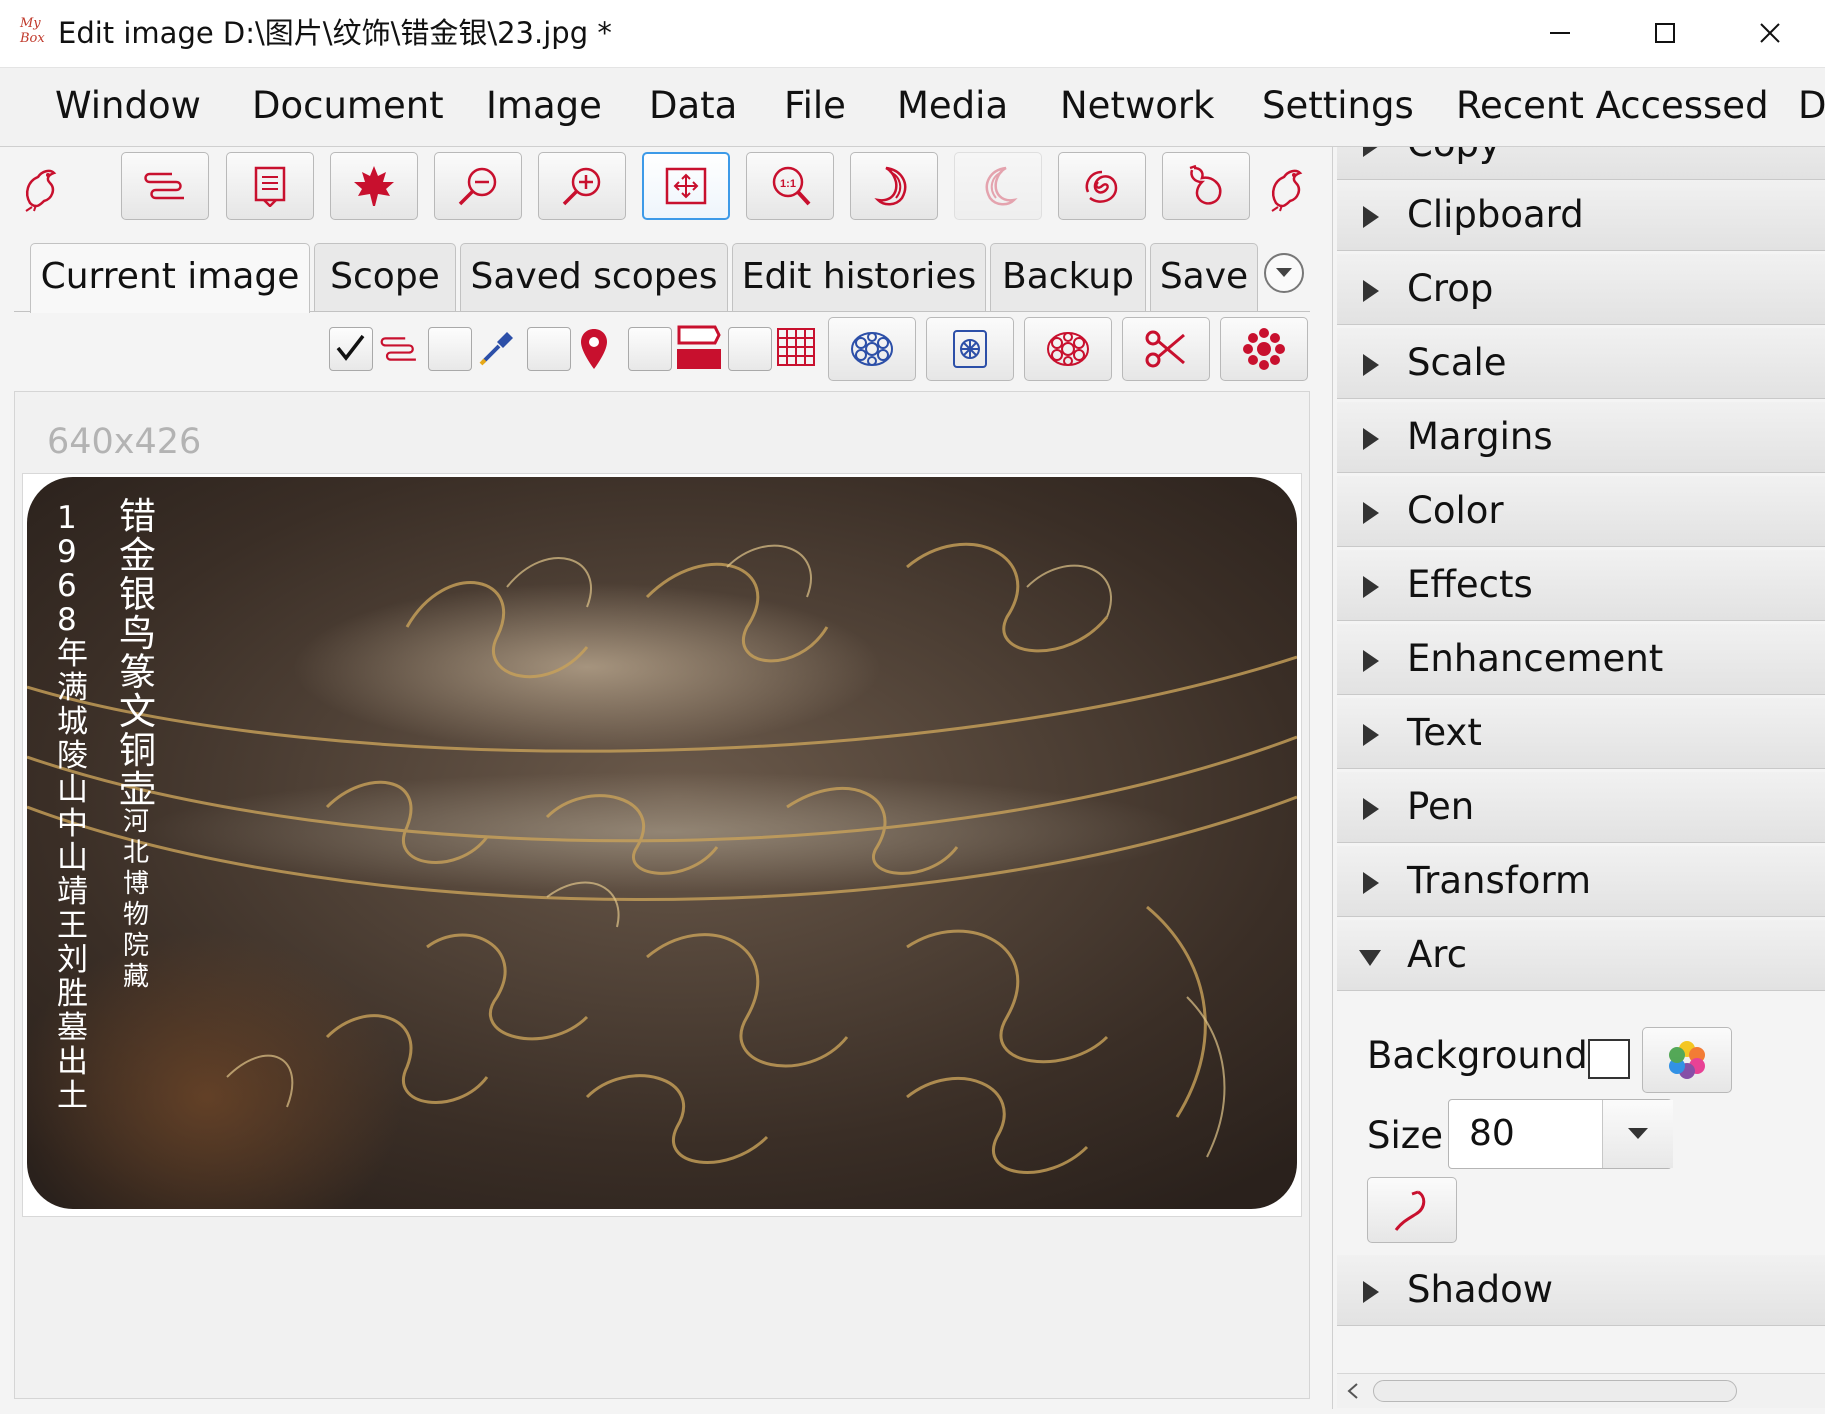 The width and height of the screenshot is (1825, 1414). What do you see at coordinates (650, 349) in the screenshot?
I see `eraser-checkbox` at bounding box center [650, 349].